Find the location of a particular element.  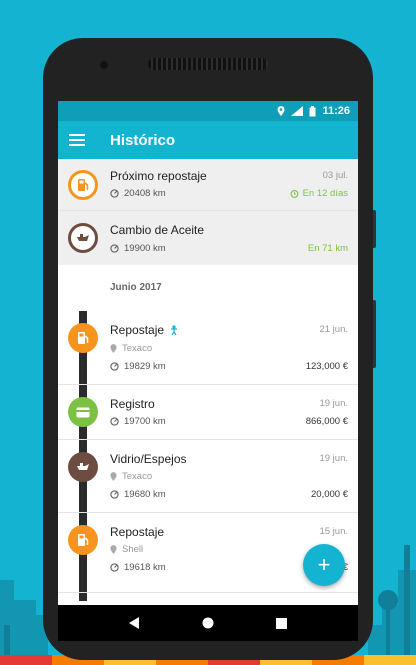

add-entry-button: + is located at coordinates (324, 565).